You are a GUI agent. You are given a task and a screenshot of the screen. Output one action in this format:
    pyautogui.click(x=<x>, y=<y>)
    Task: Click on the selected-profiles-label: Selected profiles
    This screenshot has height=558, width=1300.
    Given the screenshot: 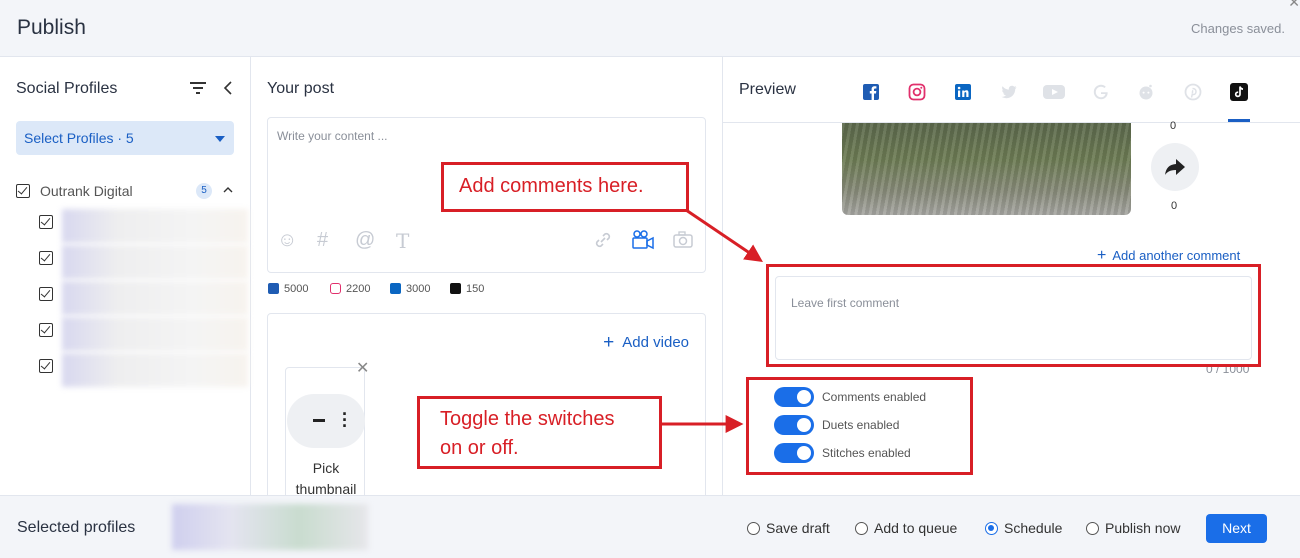 What is the action you would take?
    pyautogui.click(x=76, y=527)
    